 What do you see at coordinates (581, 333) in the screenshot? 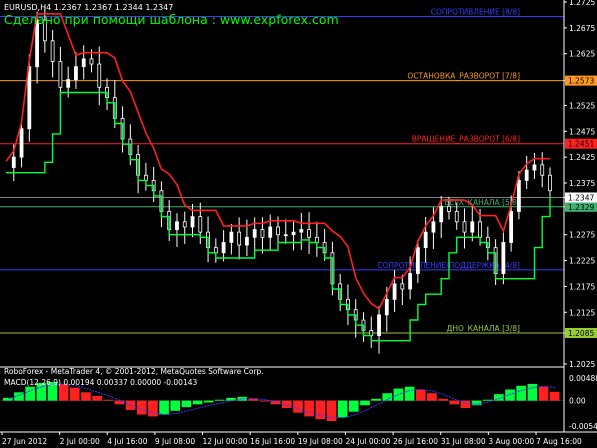
I see `level-price-label: 1.2085` at bounding box center [581, 333].